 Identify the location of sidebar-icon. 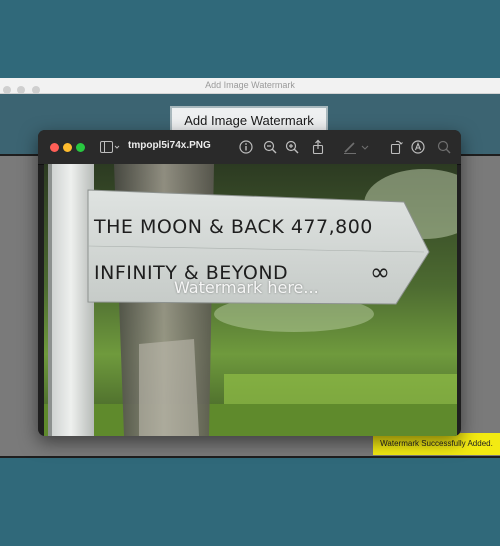
(110, 147).